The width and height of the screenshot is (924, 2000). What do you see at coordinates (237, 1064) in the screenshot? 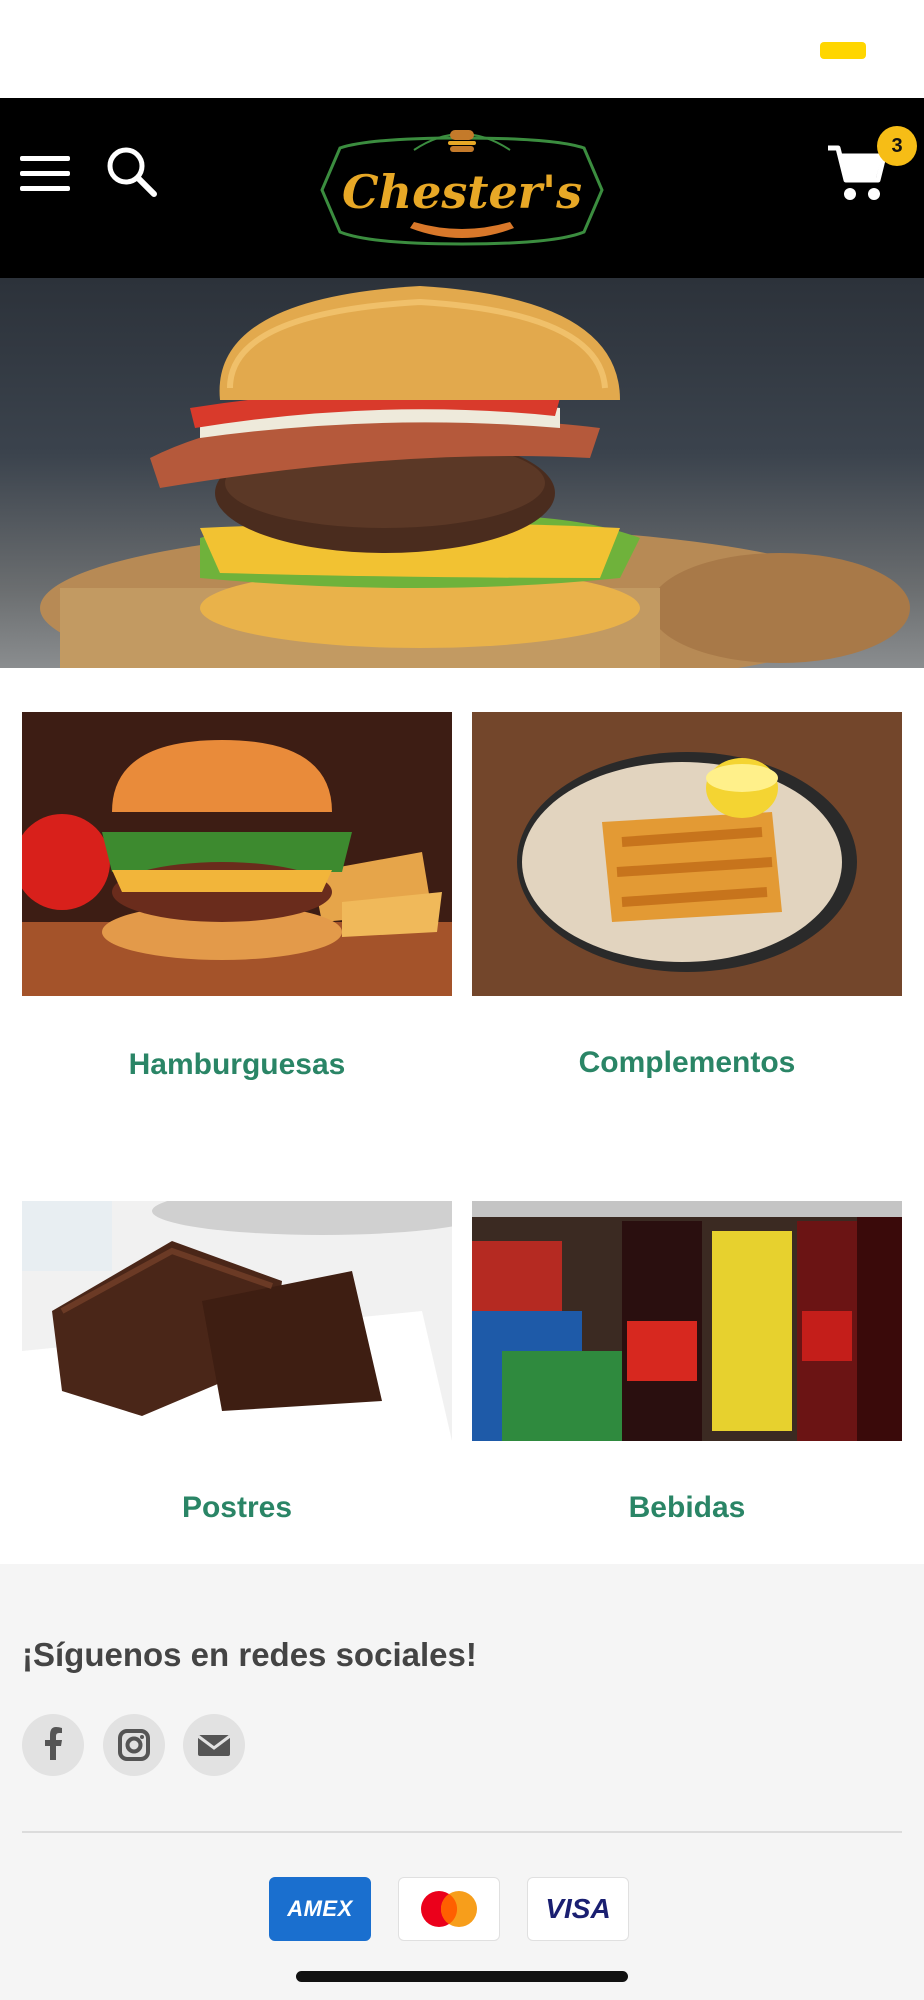
I see `category-label-hamburguesas: Hamburguesas` at bounding box center [237, 1064].